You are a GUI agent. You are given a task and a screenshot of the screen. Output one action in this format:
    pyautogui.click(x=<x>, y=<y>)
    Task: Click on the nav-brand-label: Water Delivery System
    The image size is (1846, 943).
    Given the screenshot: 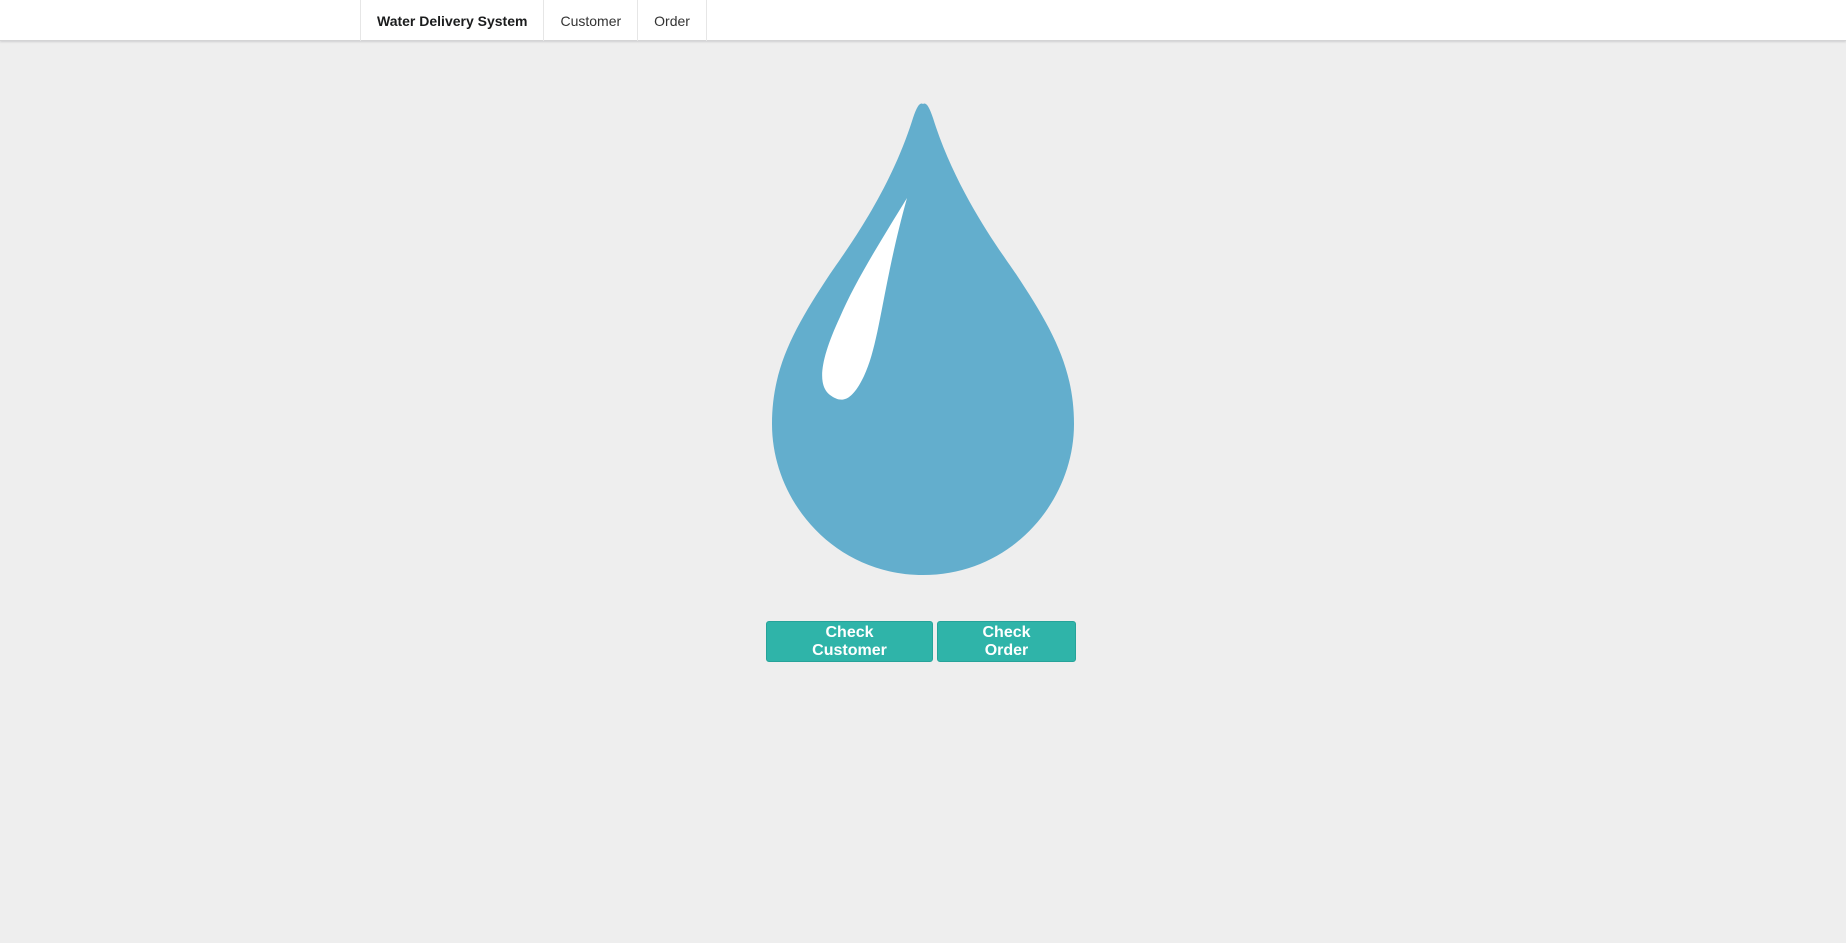 What is the action you would take?
    pyautogui.click(x=452, y=20)
    